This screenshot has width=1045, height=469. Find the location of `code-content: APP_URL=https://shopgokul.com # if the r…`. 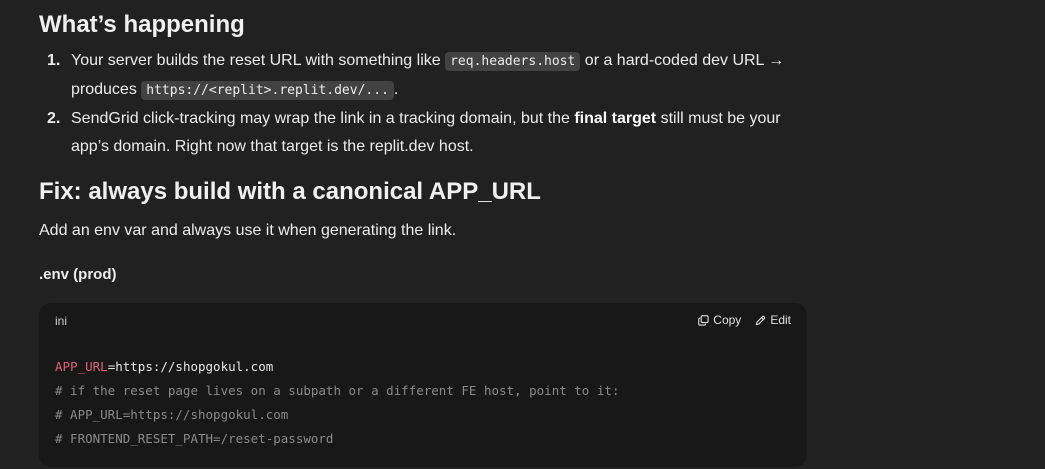

code-content: APP_URL=https://shopgokul.com # if the r… is located at coordinates (337, 403).